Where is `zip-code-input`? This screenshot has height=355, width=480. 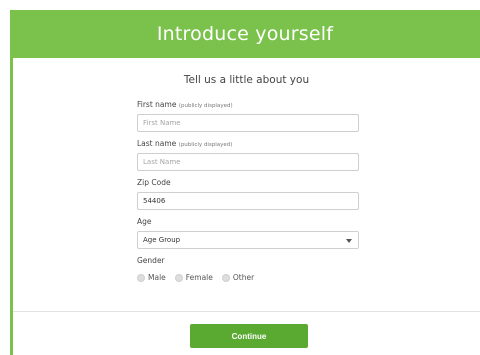 zip-code-input is located at coordinates (248, 201).